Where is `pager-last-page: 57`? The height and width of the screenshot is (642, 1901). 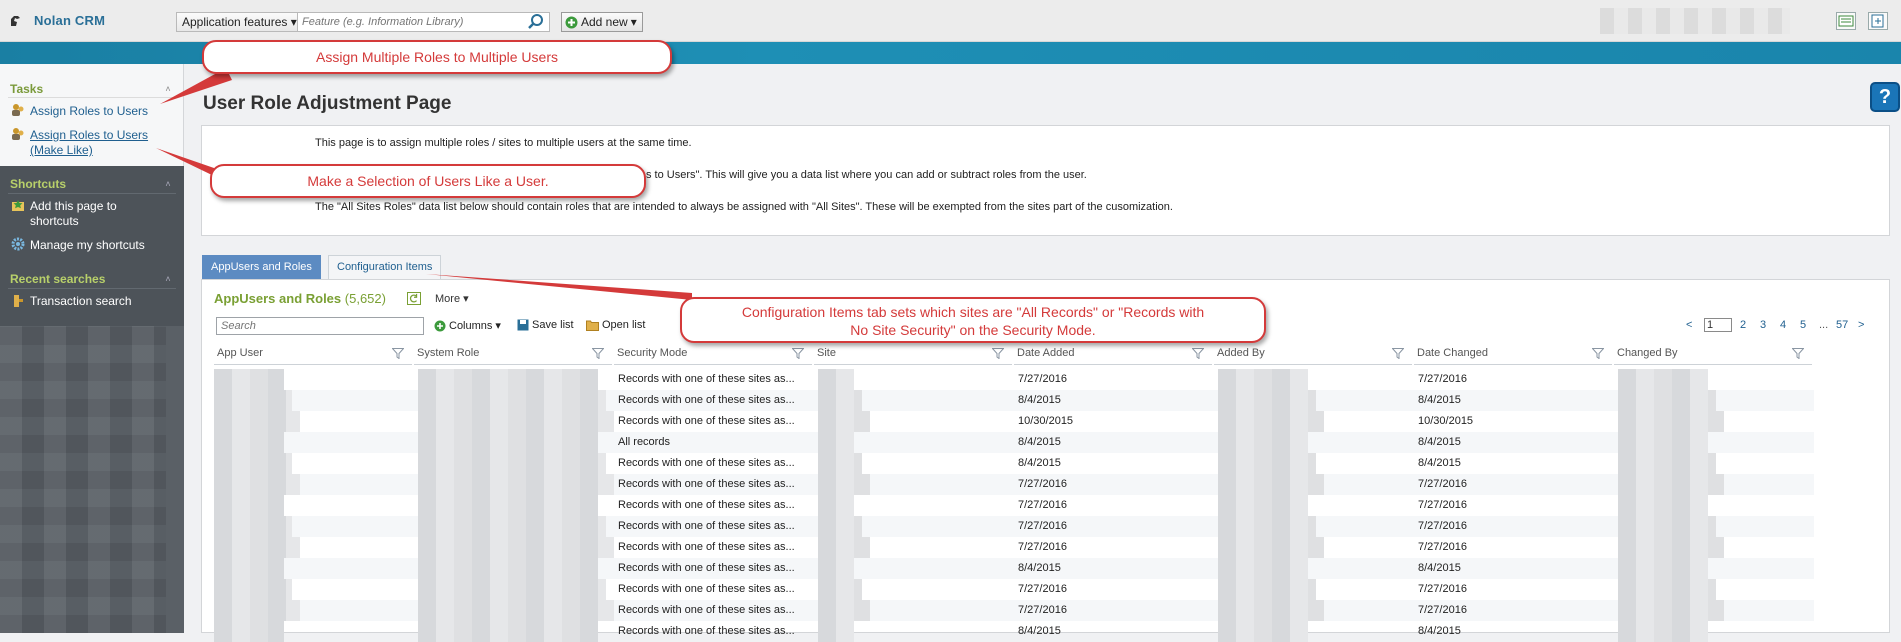
pager-last-page: 57 is located at coordinates (1842, 325).